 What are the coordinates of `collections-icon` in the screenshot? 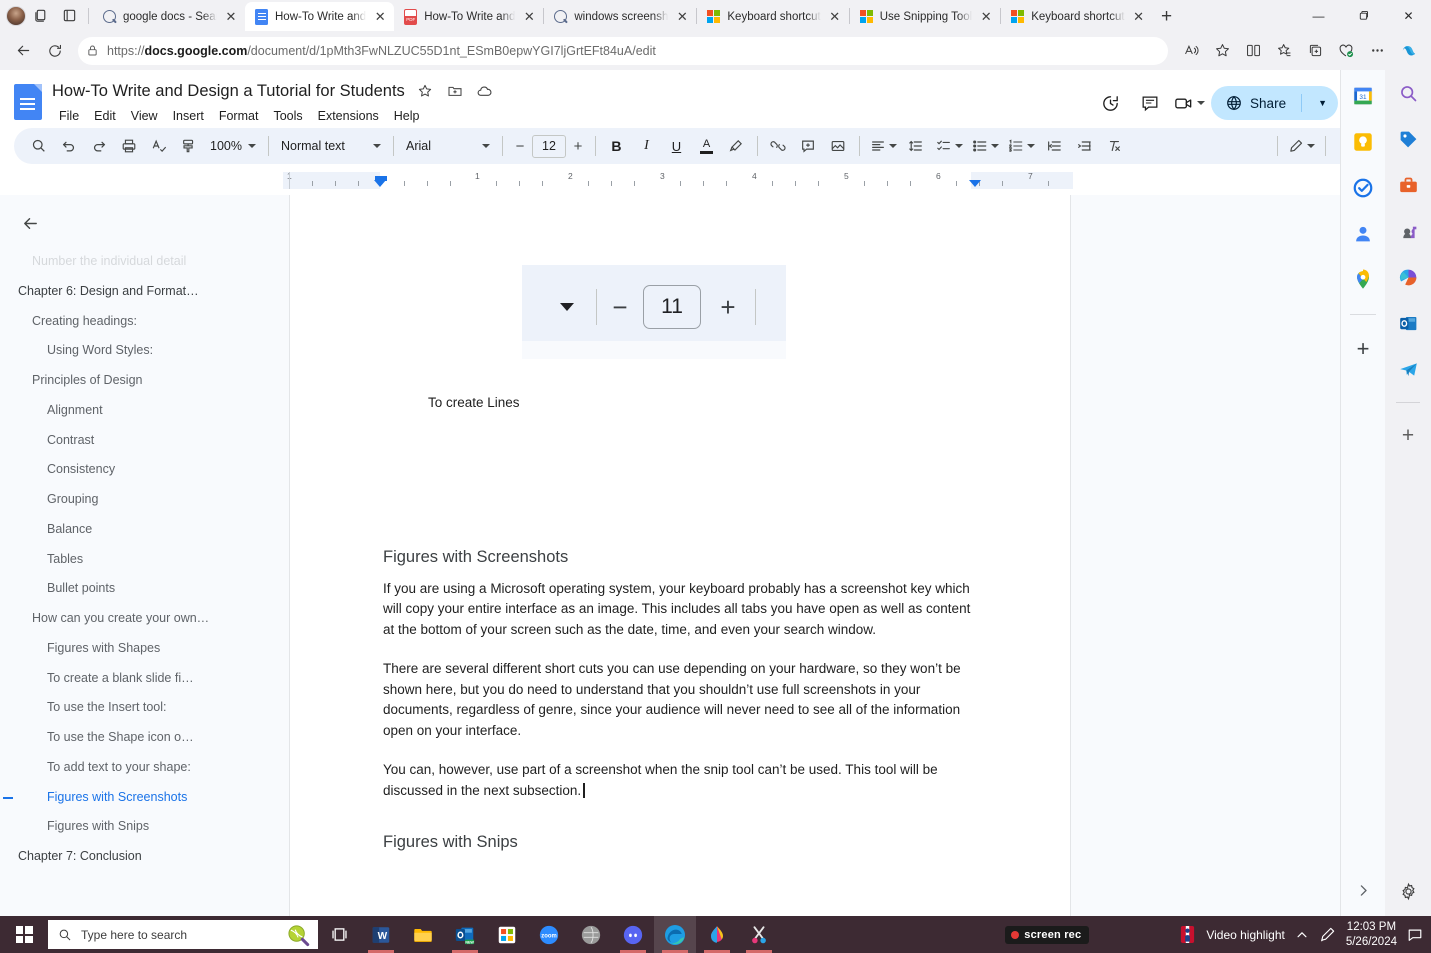 It's located at (1315, 51).